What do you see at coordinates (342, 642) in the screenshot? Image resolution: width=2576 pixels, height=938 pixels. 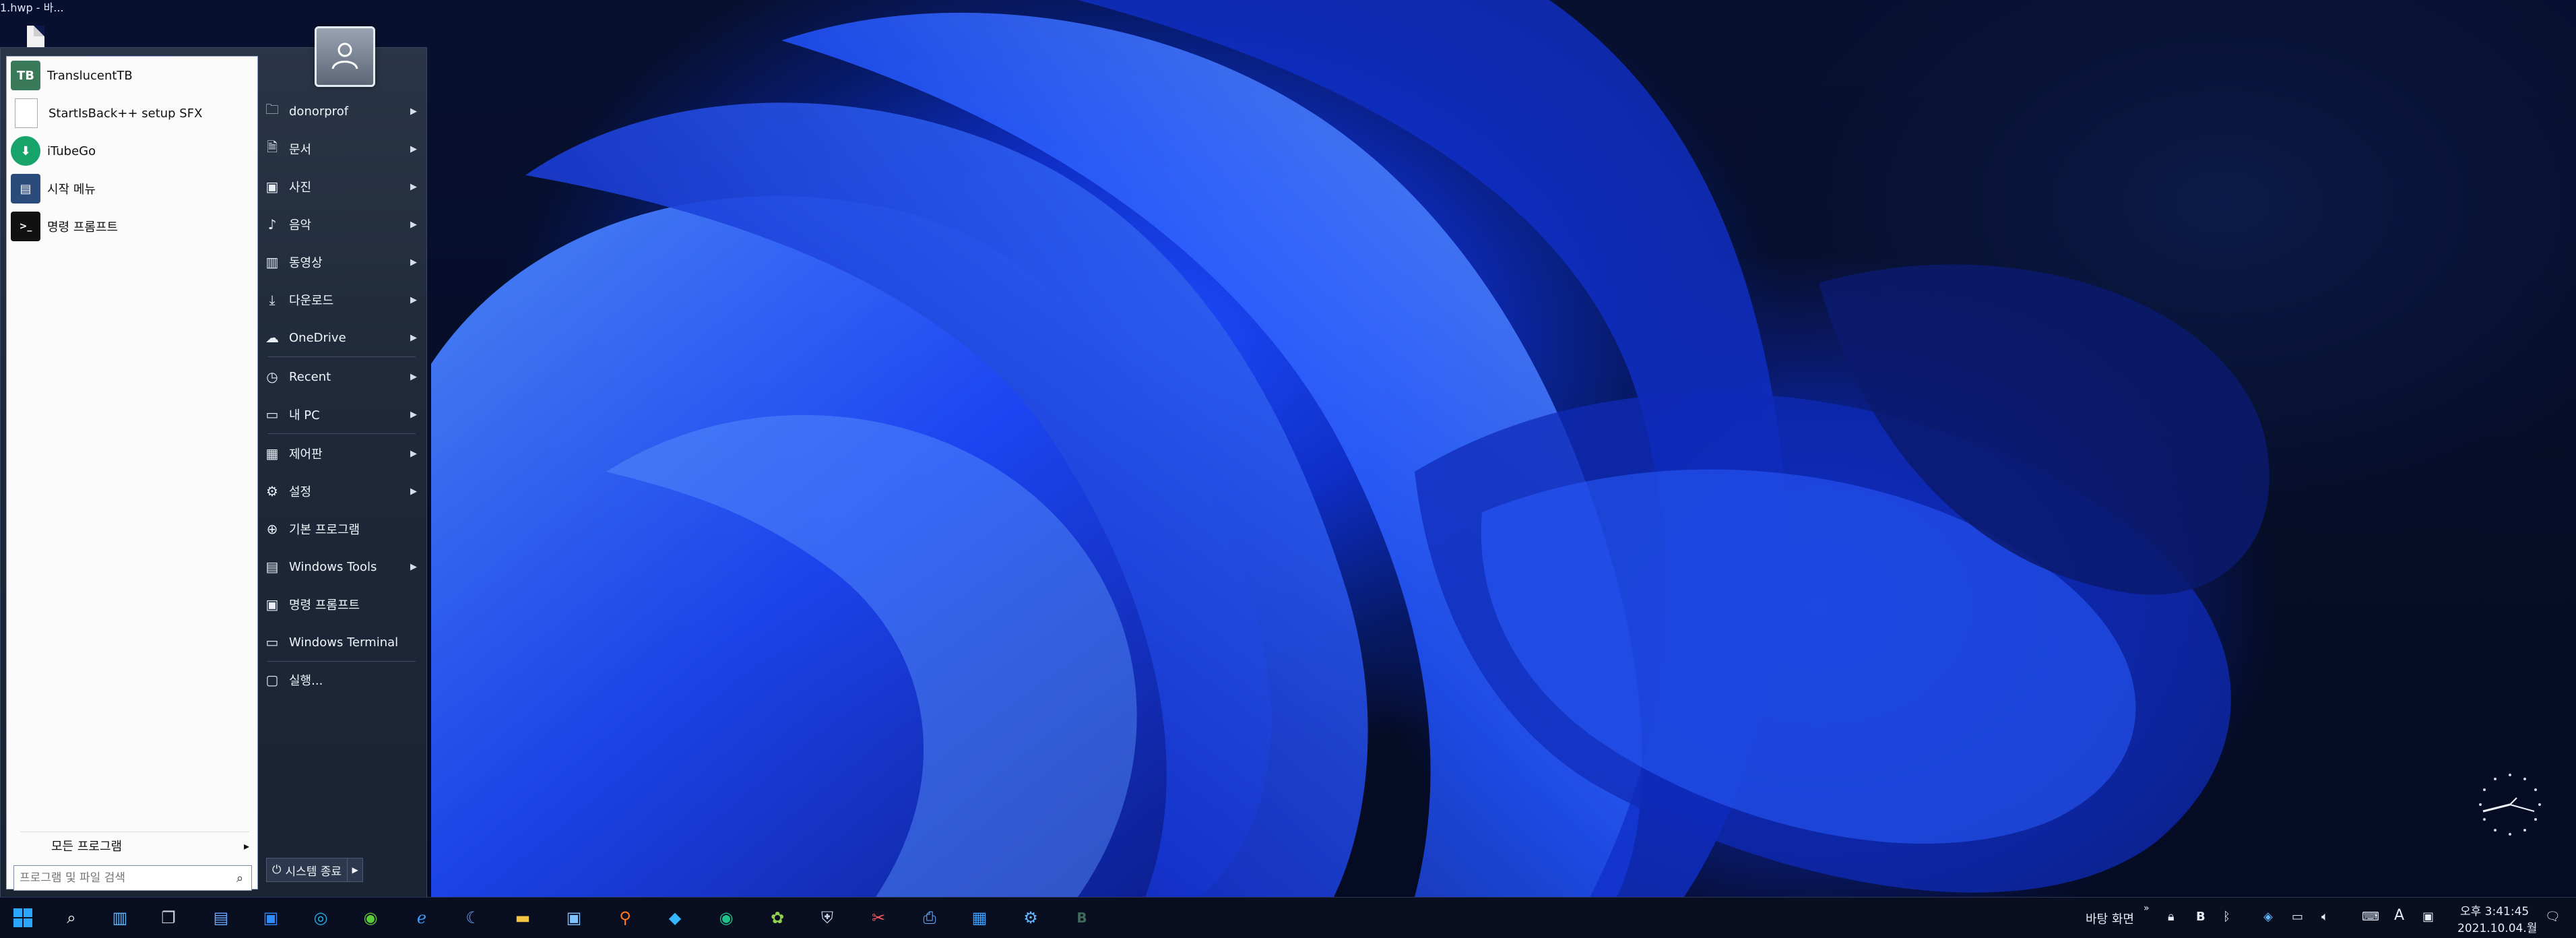 I see `menu-windows-terminal: ▭ Windows Terminal` at bounding box center [342, 642].